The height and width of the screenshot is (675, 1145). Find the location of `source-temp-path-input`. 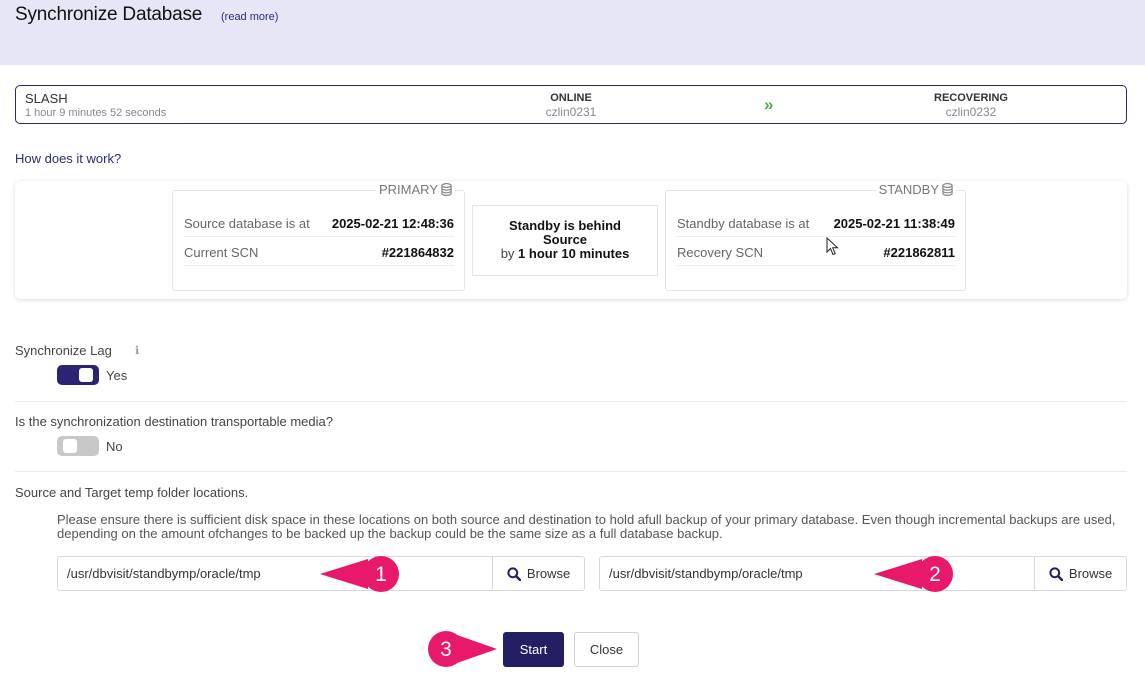

source-temp-path-input is located at coordinates (275, 573).